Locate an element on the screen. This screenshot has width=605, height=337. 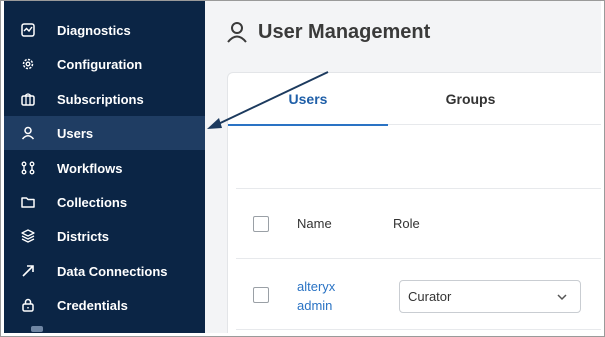
column-header-role: Role is located at coordinates (406, 223).